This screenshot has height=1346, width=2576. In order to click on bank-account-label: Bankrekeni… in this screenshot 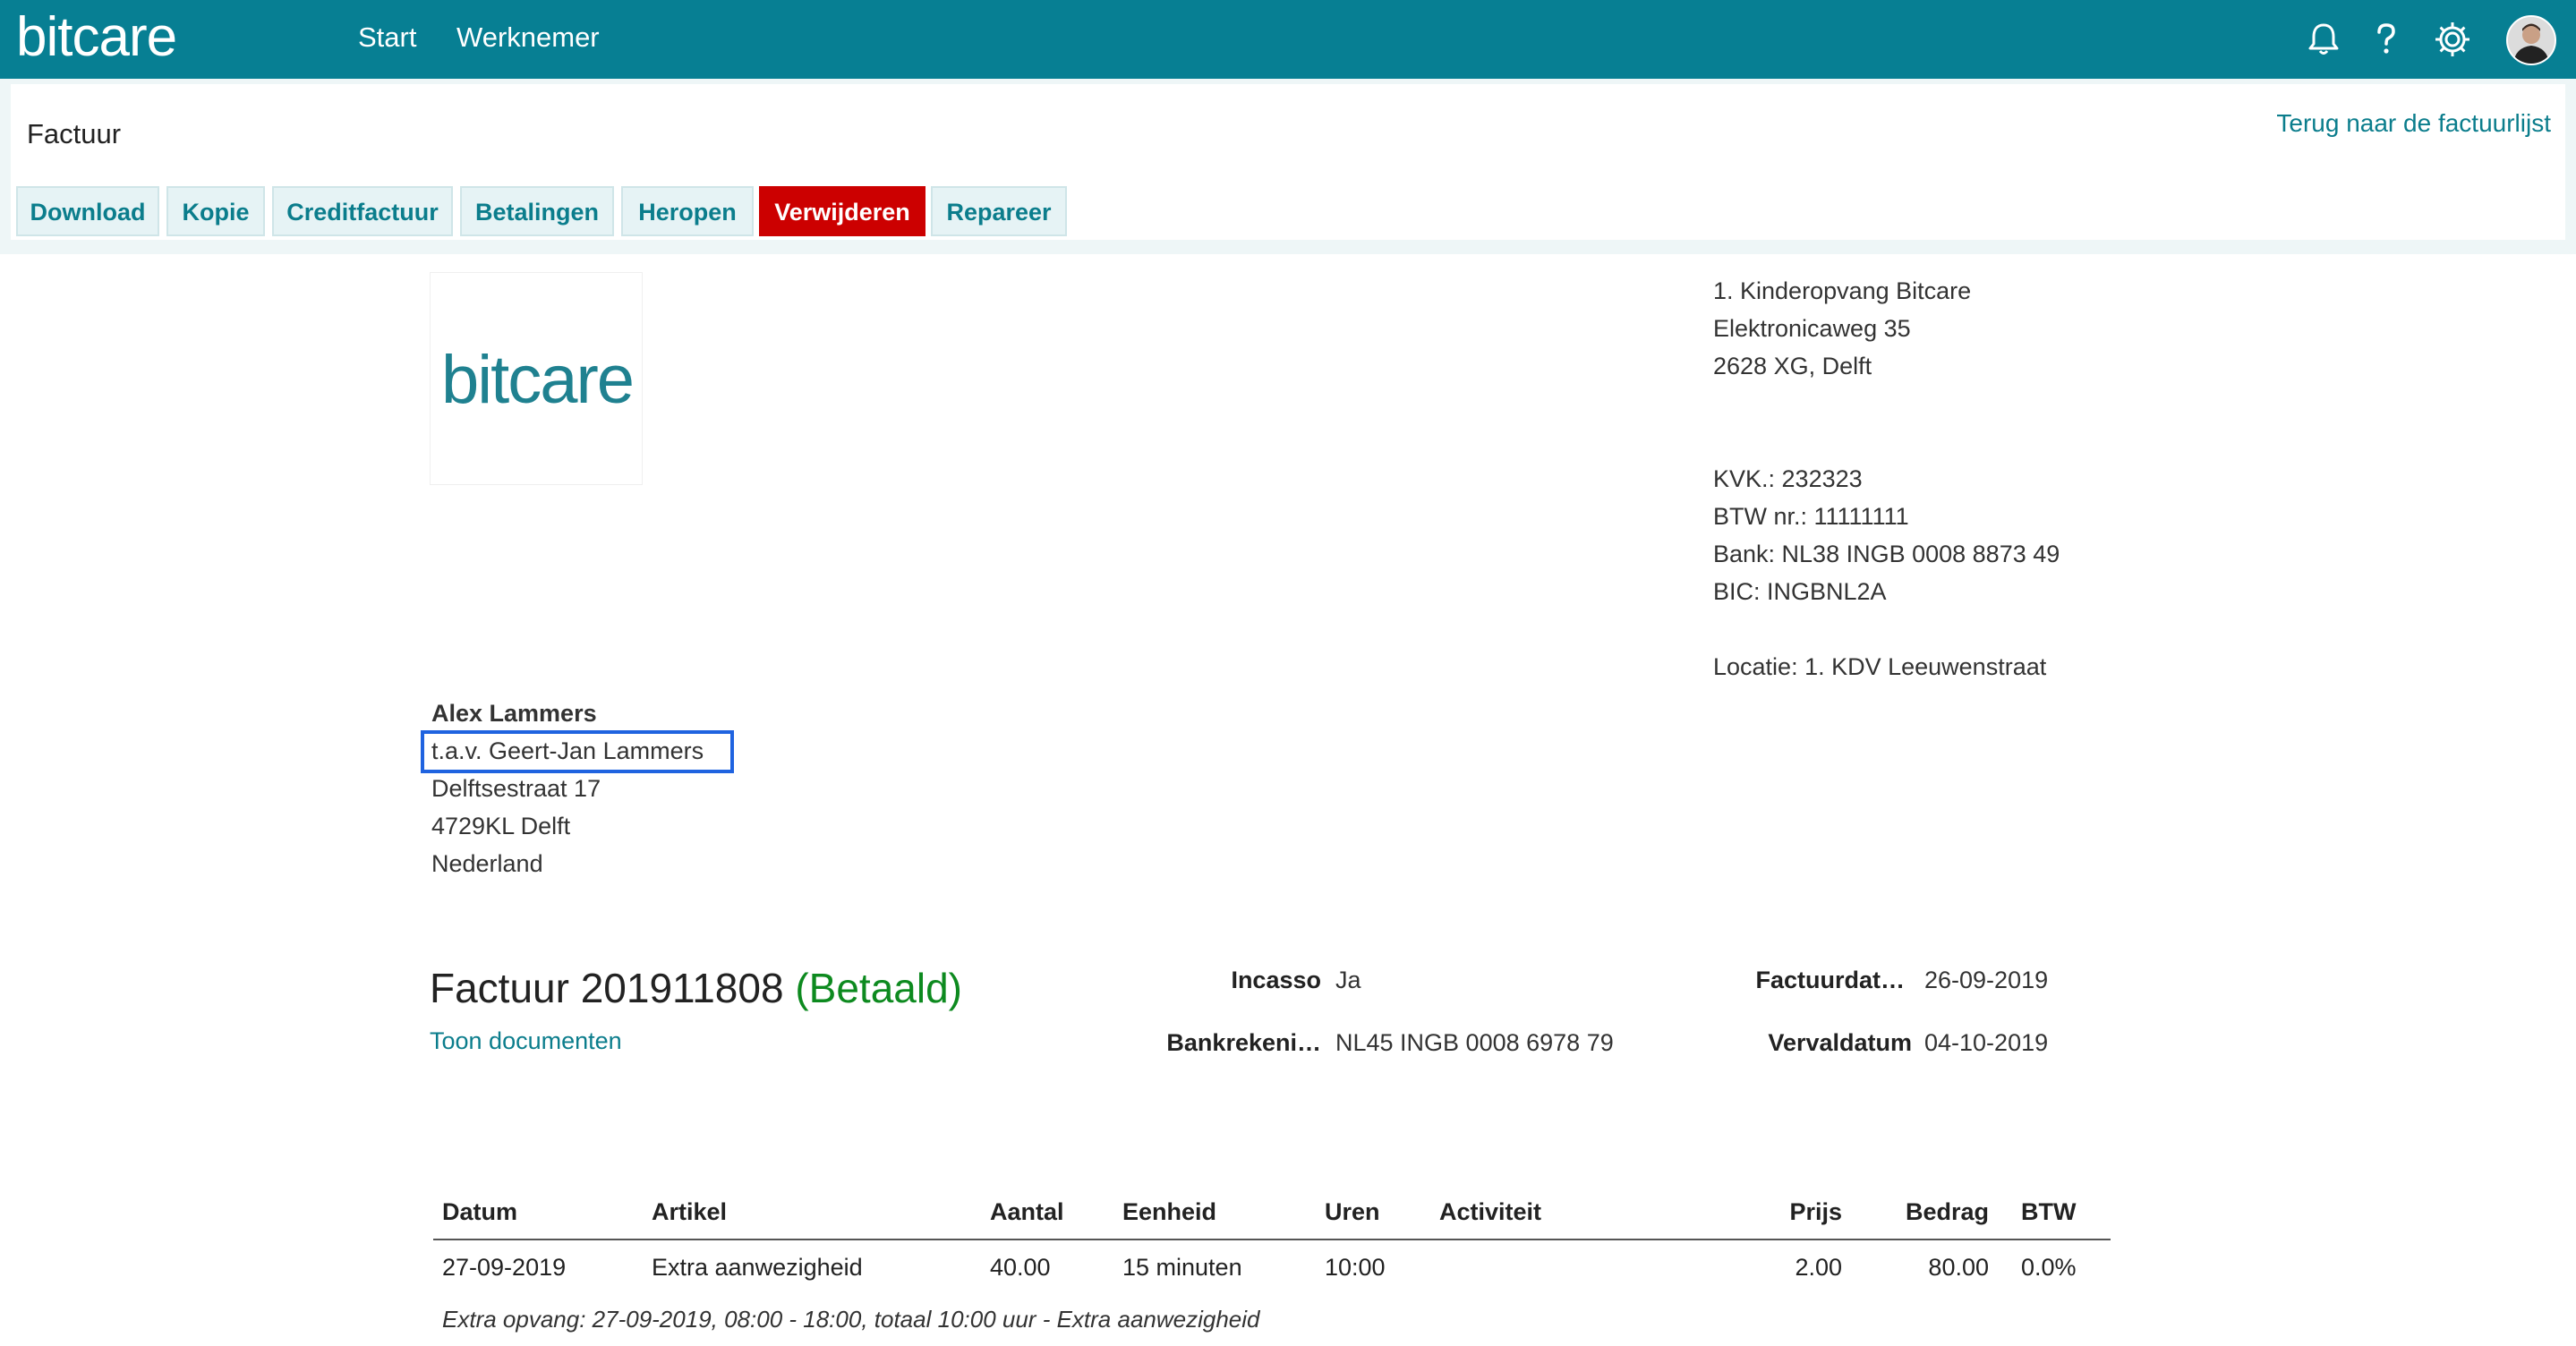, I will do `click(1243, 1042)`.